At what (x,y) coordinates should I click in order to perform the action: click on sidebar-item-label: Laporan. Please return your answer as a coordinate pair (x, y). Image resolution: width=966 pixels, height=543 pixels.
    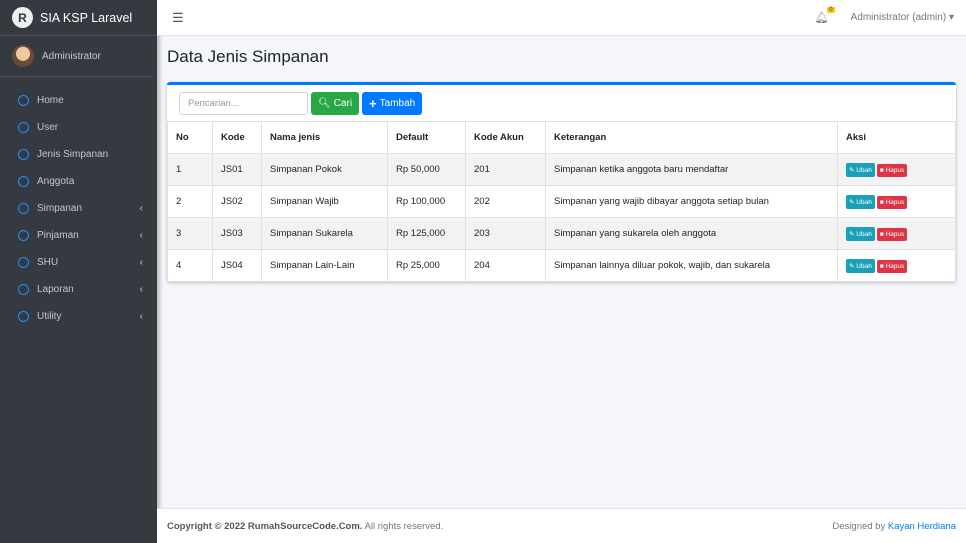
    Looking at the image, I should click on (55, 289).